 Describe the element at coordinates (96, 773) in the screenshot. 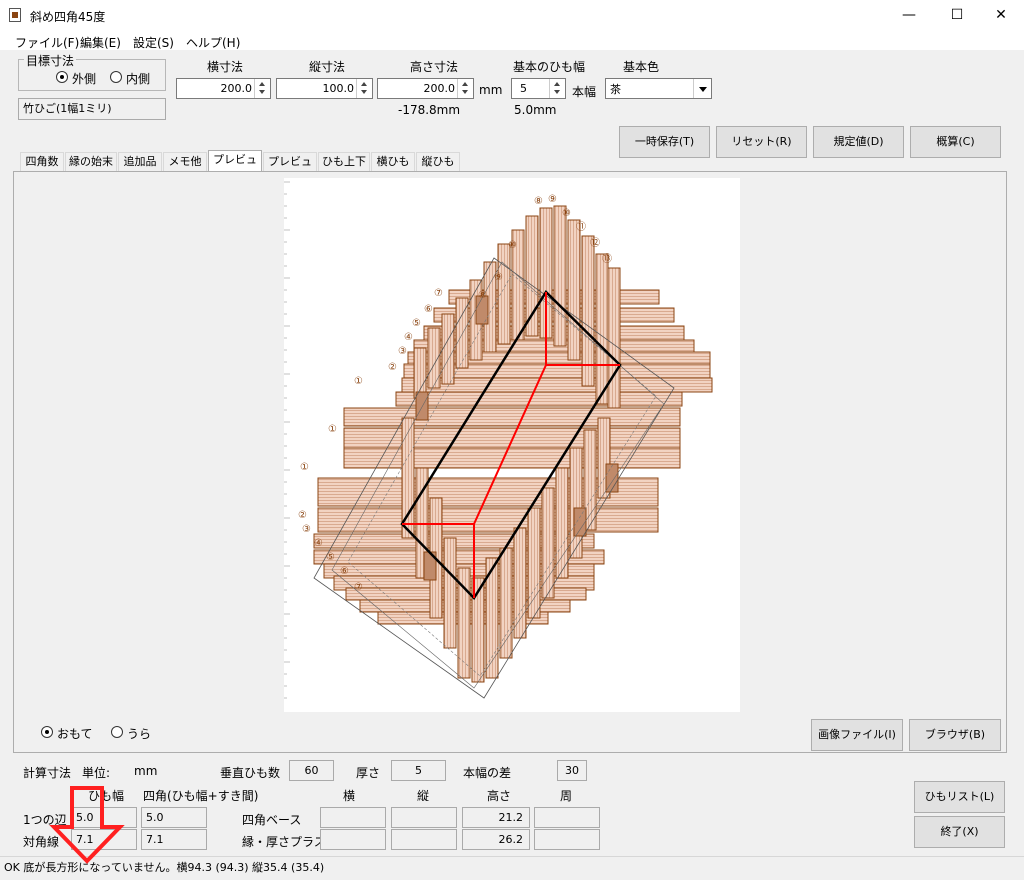

I see `unit-label: 単位:` at that location.